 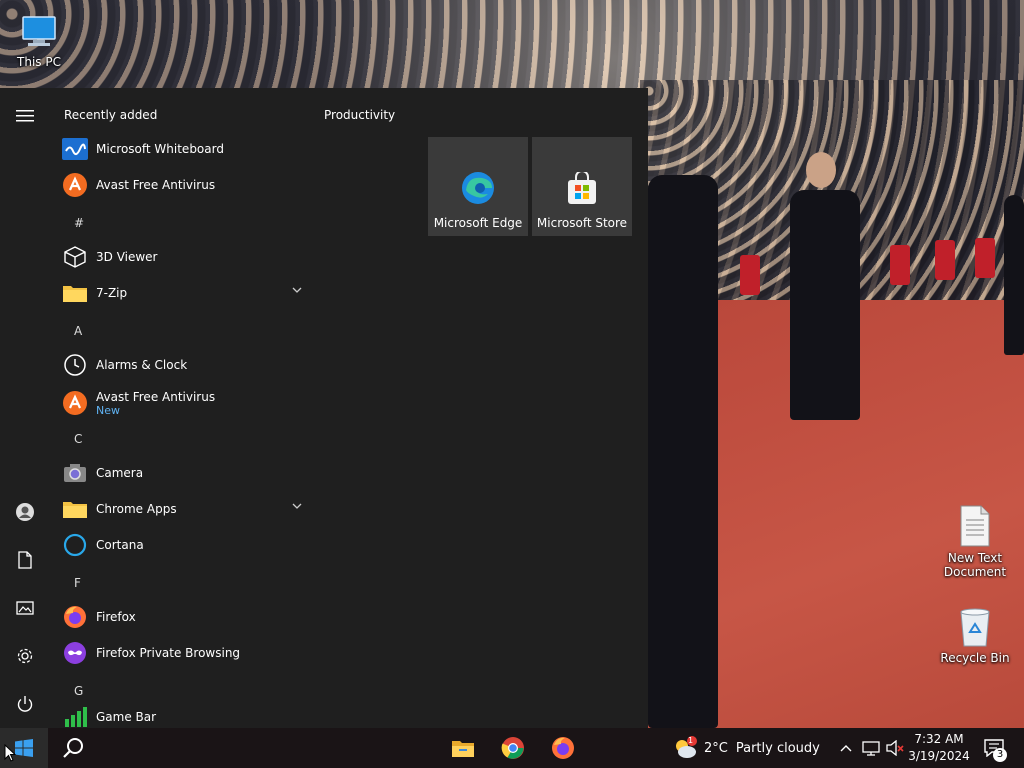 I want to click on taskbar-file-explorer, so click(x=463, y=748).